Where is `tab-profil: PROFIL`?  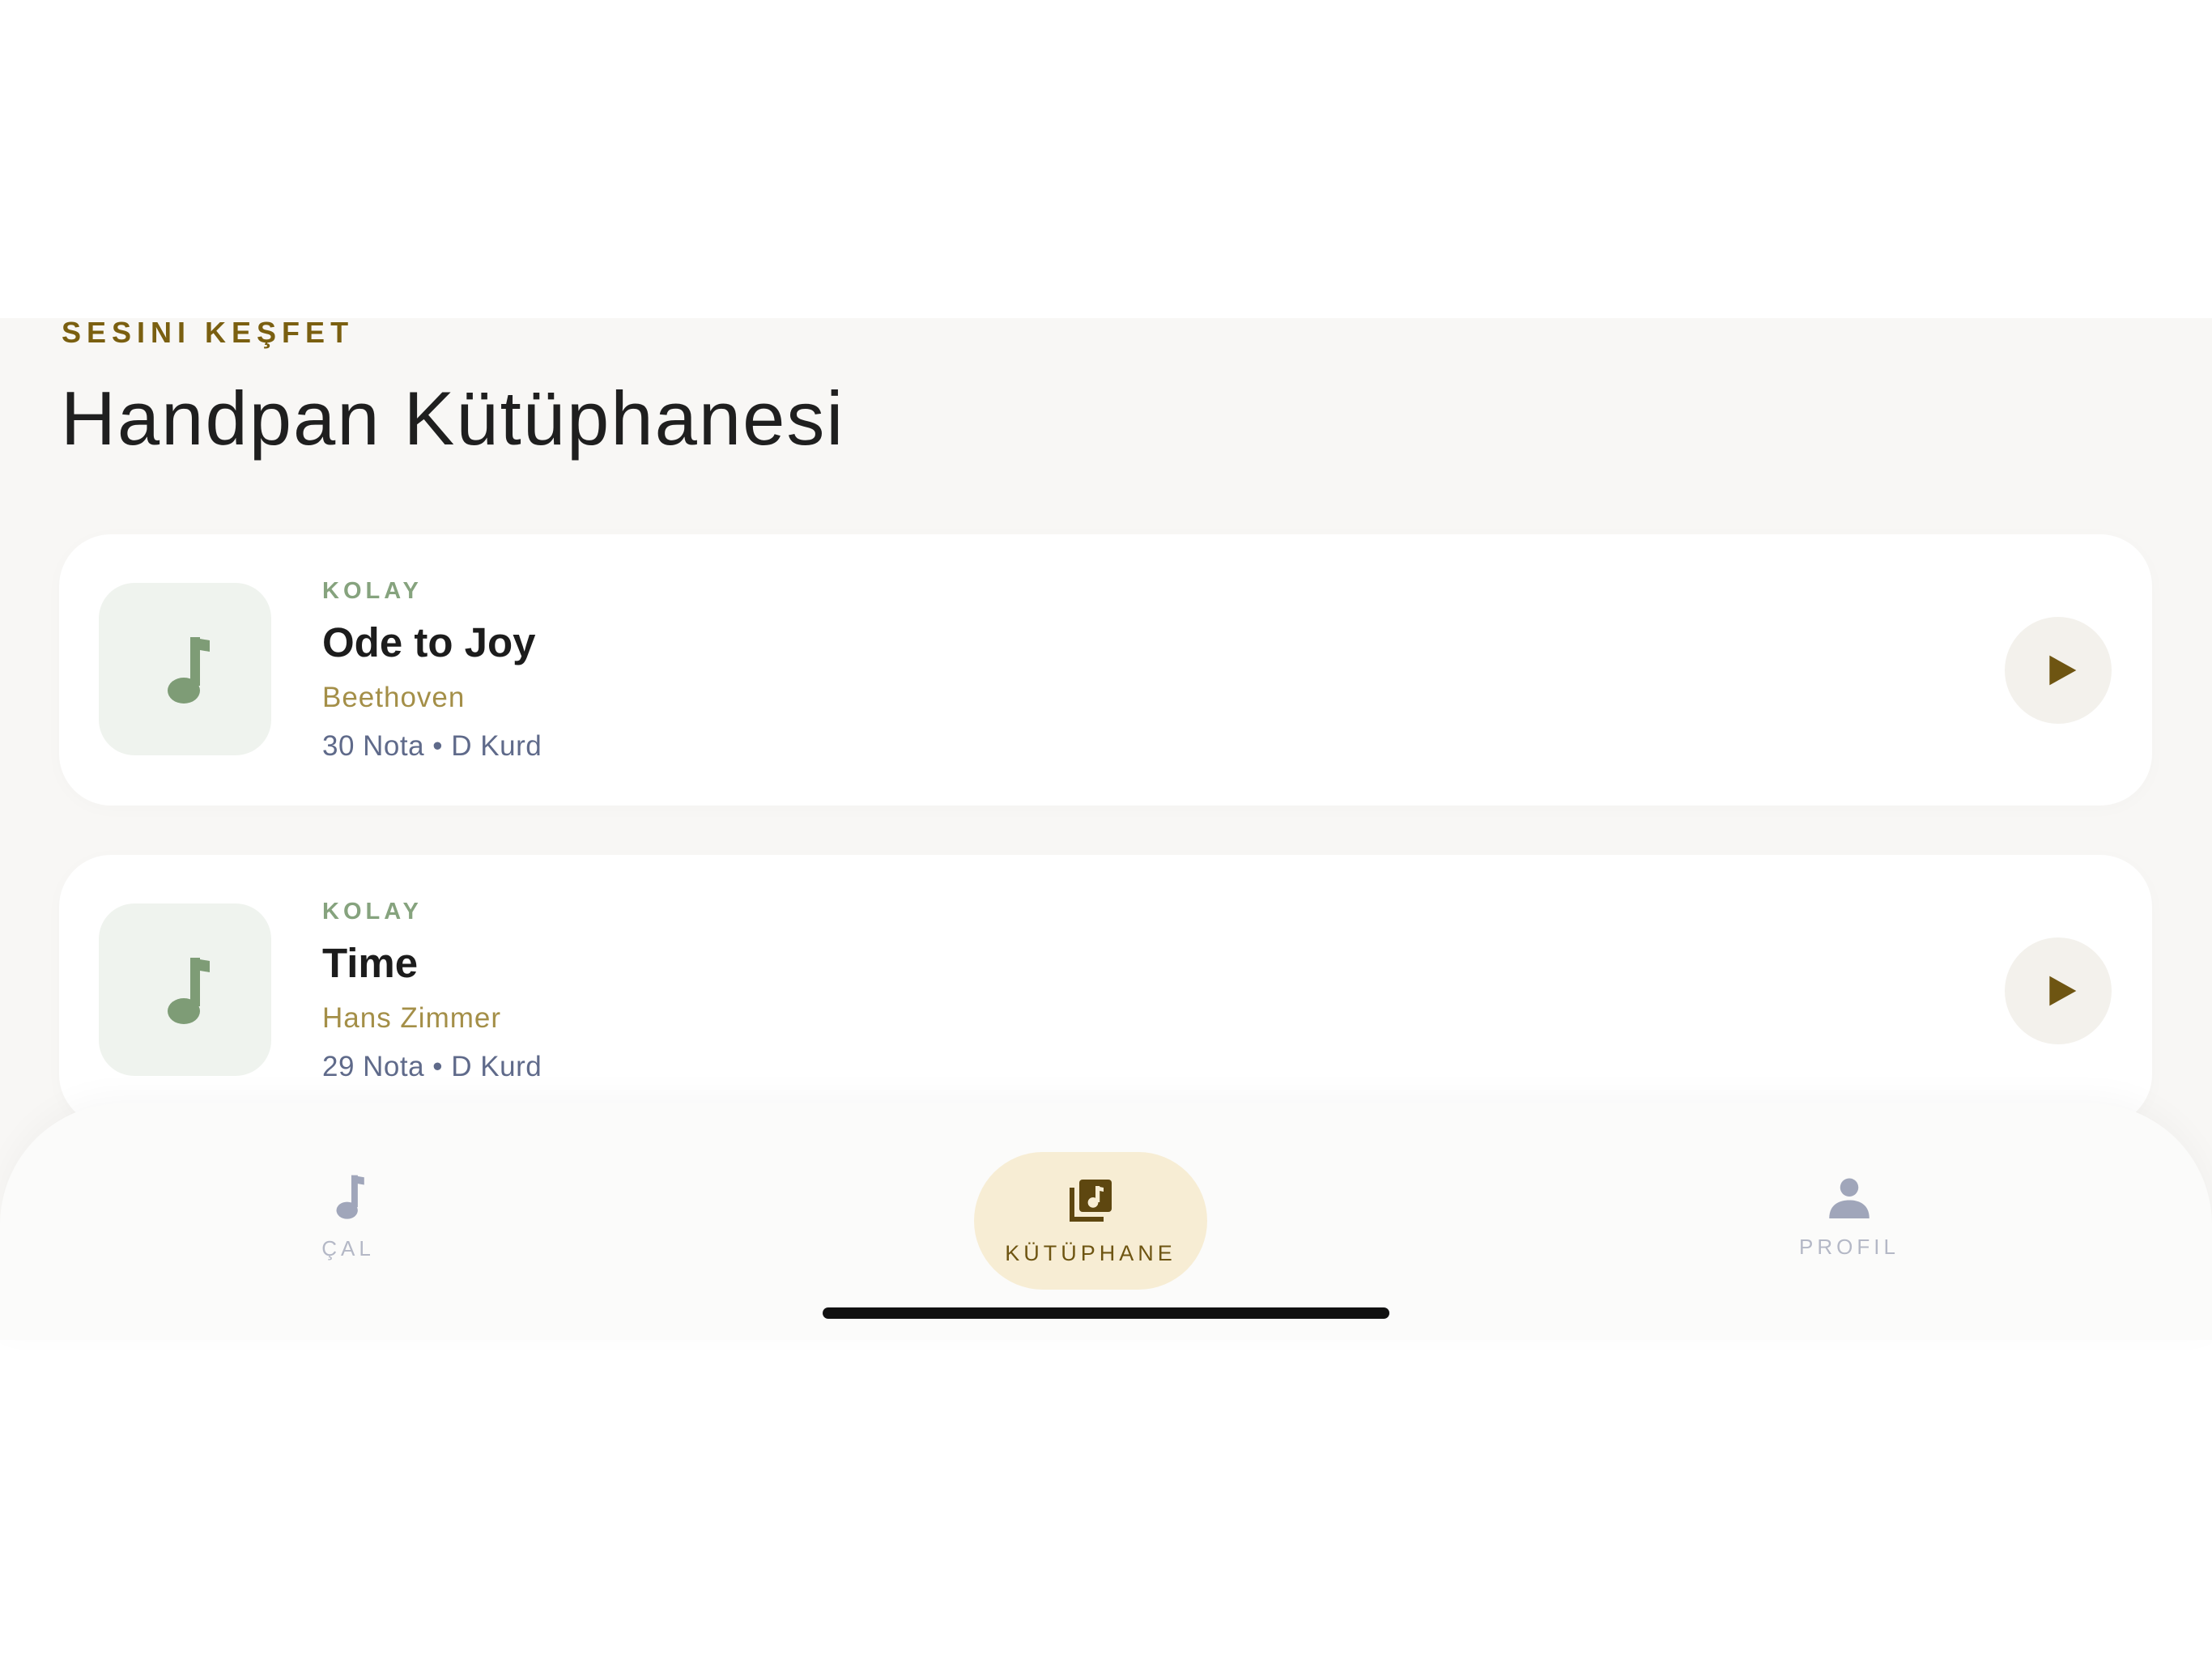
tab-profil: PROFIL is located at coordinates (1849, 1221).